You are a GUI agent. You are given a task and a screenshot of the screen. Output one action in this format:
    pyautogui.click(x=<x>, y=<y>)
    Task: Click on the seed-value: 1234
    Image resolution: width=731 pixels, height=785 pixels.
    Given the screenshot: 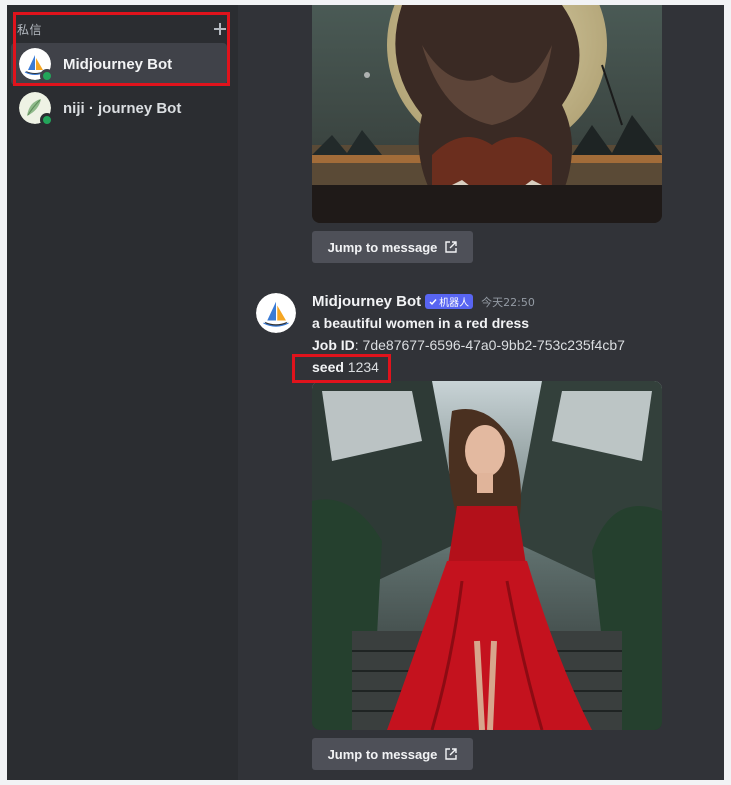 What is the action you would take?
    pyautogui.click(x=361, y=367)
    